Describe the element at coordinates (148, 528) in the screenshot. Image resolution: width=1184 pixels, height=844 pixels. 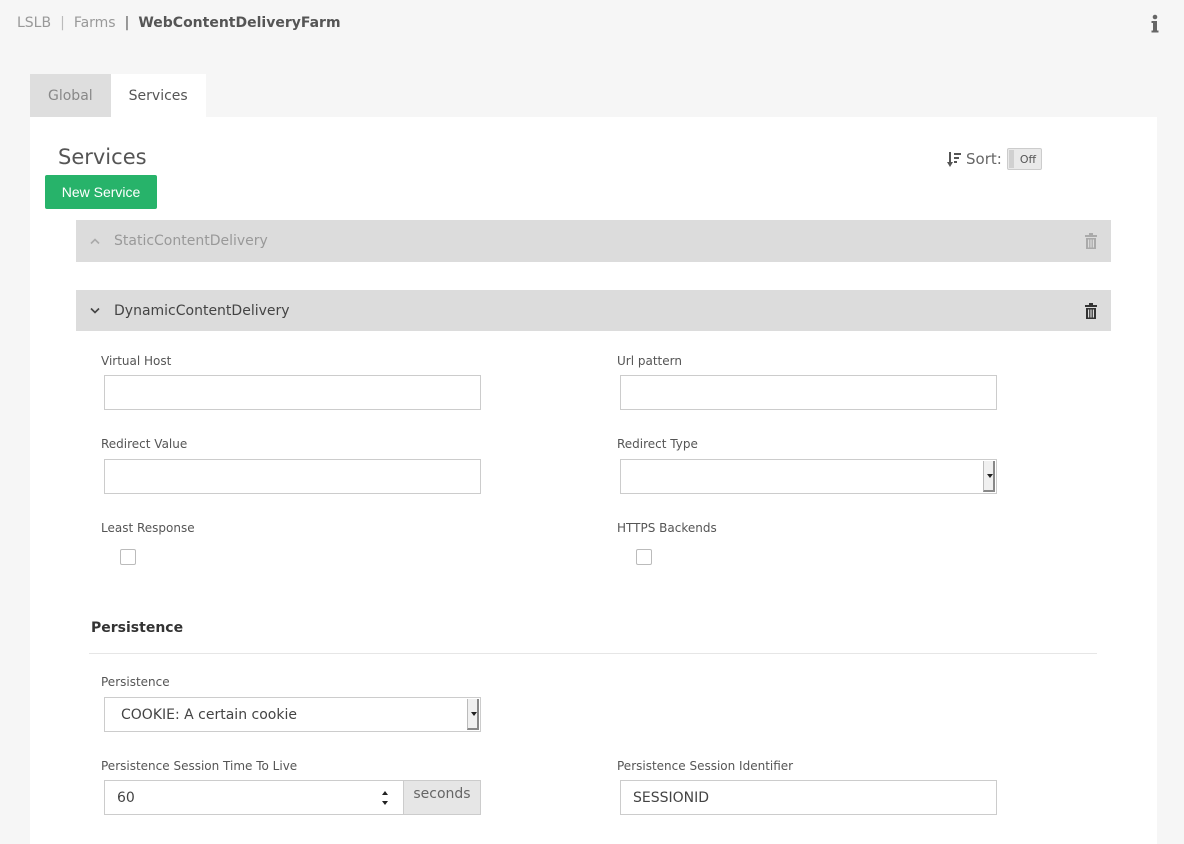
I see `least-response-label: Least Response` at that location.